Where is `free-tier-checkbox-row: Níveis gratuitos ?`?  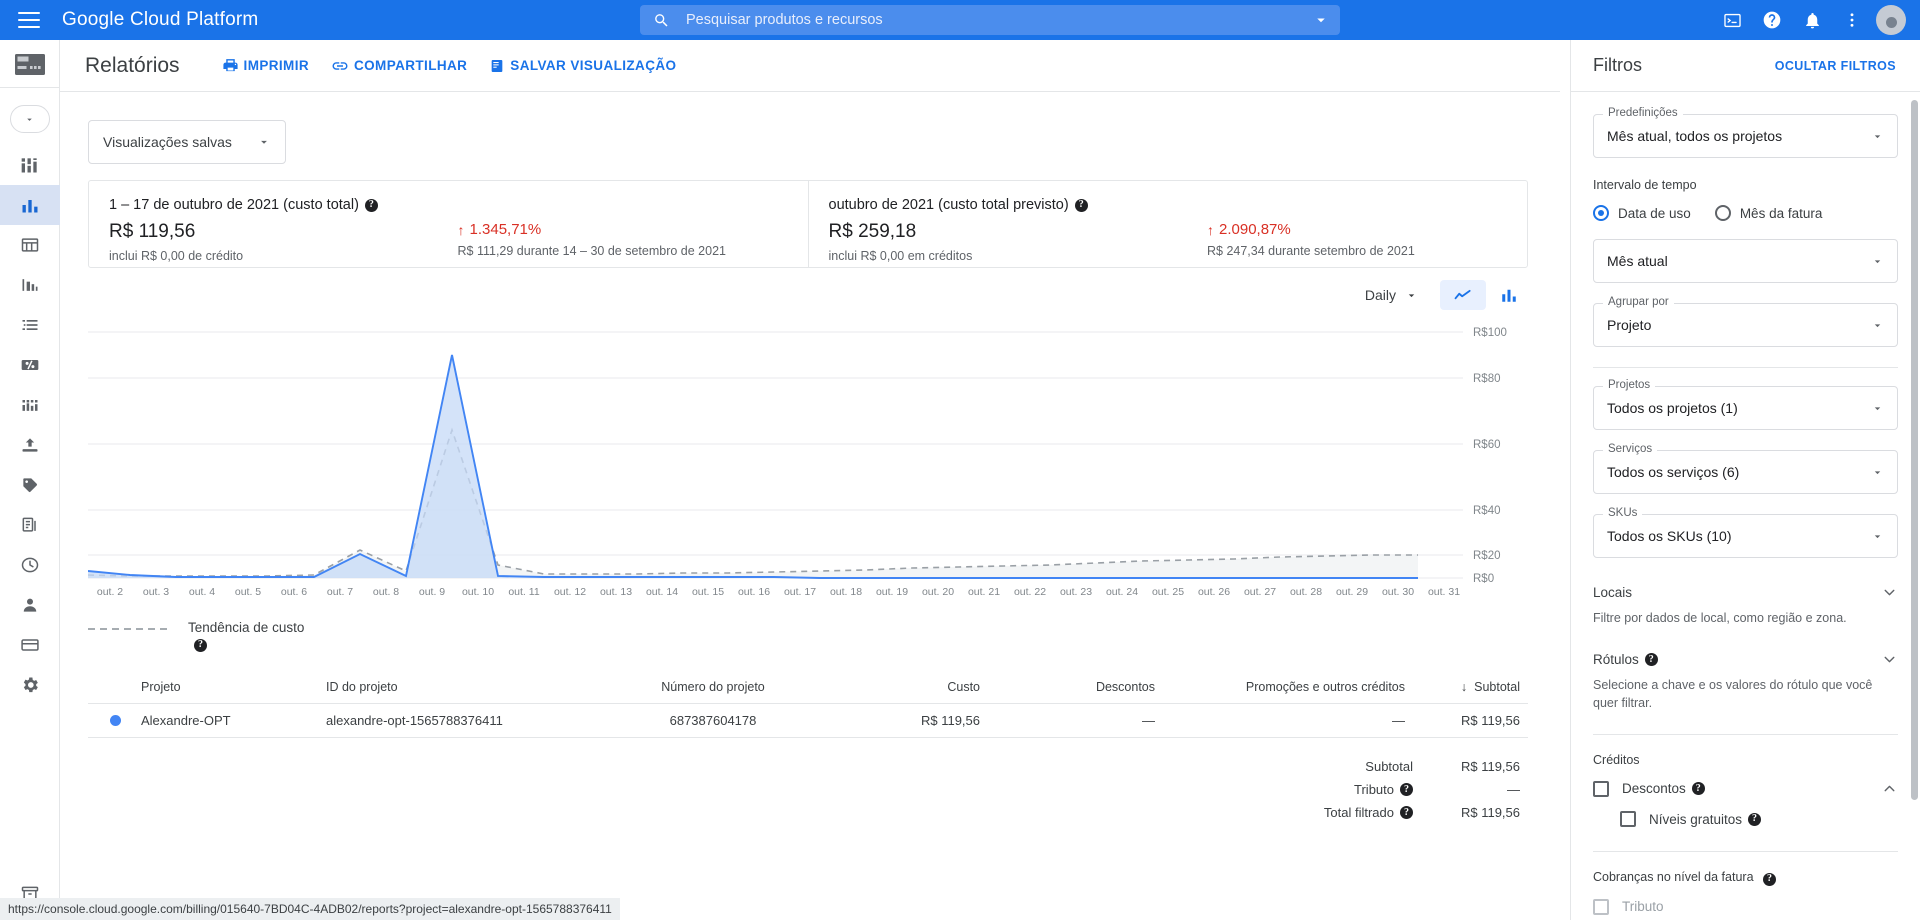
free-tier-checkbox-row: Níveis gratuitos ? is located at coordinates (1759, 819).